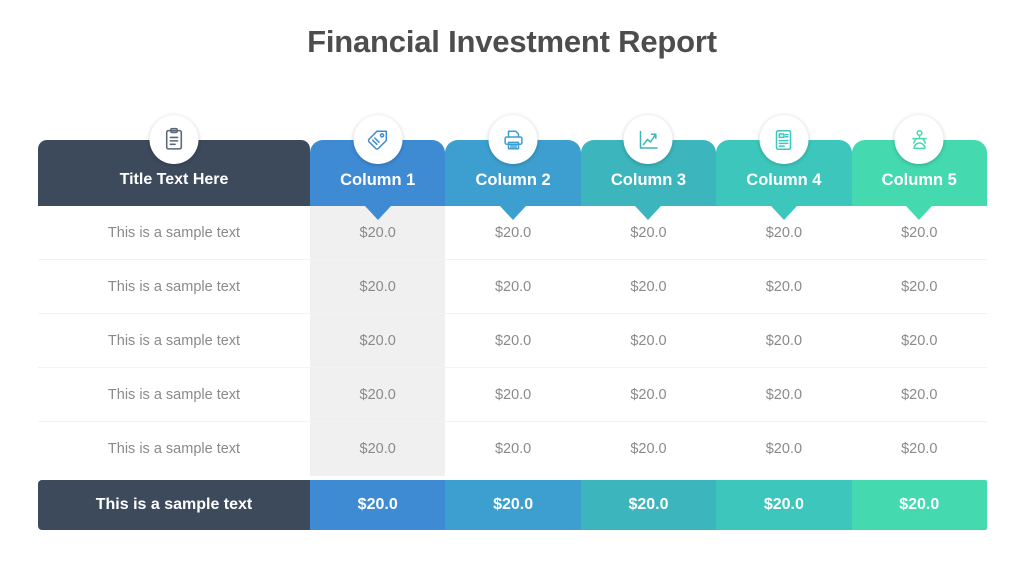 This screenshot has height=576, width=1024. Describe the element at coordinates (919, 179) in the screenshot. I see `header-column-5-text: Column 5` at that location.